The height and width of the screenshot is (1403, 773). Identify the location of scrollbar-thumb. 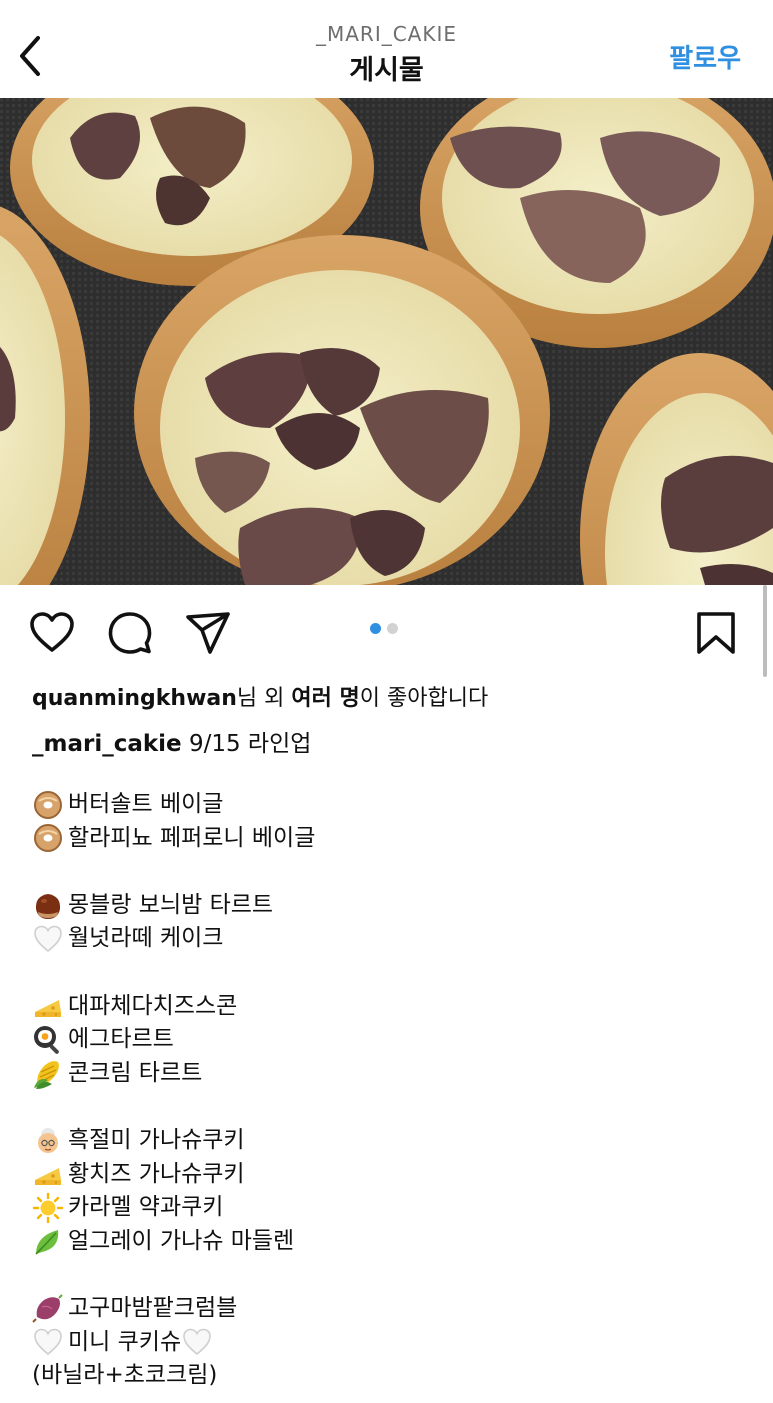
(765, 631).